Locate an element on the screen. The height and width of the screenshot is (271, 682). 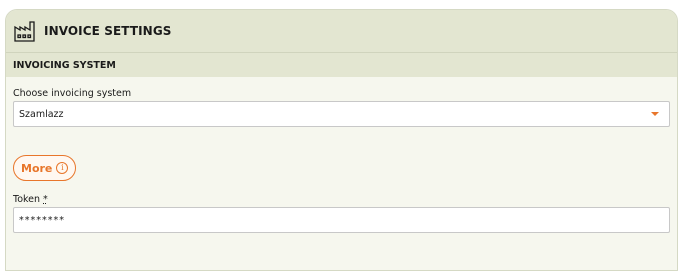
more-button: More i is located at coordinates (45, 168).